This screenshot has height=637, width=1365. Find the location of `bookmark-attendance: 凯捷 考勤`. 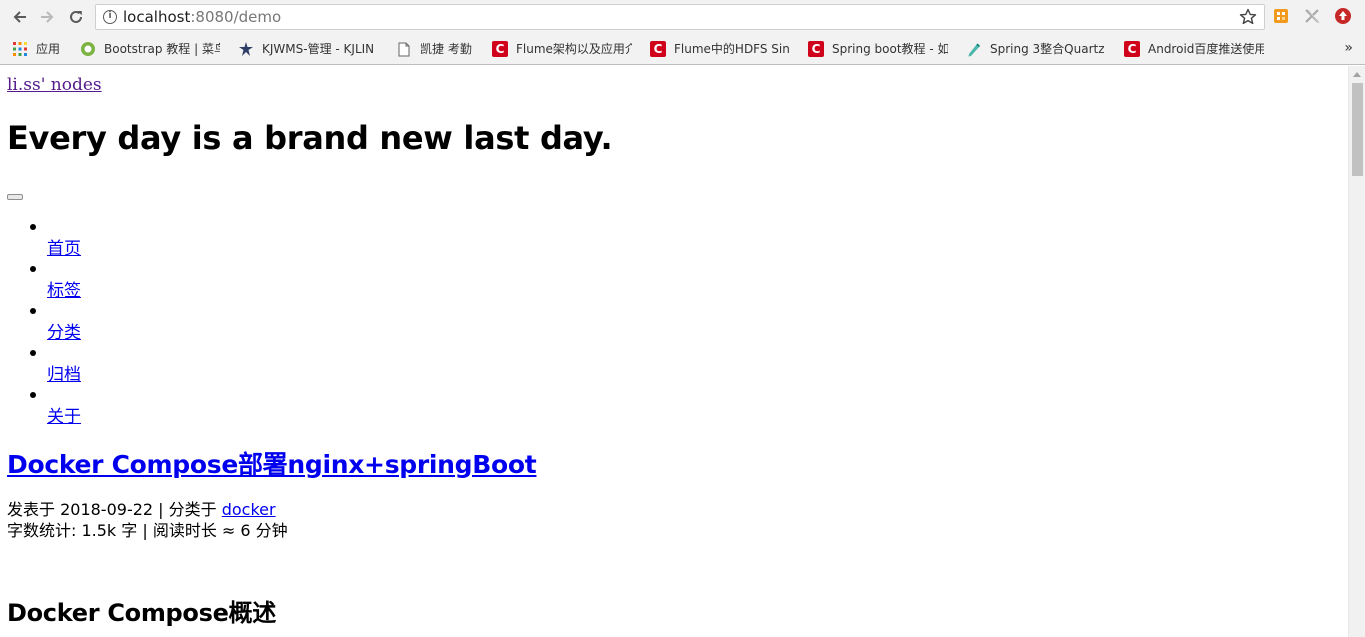

bookmark-attendance: 凯捷 考勤 is located at coordinates (437, 49).